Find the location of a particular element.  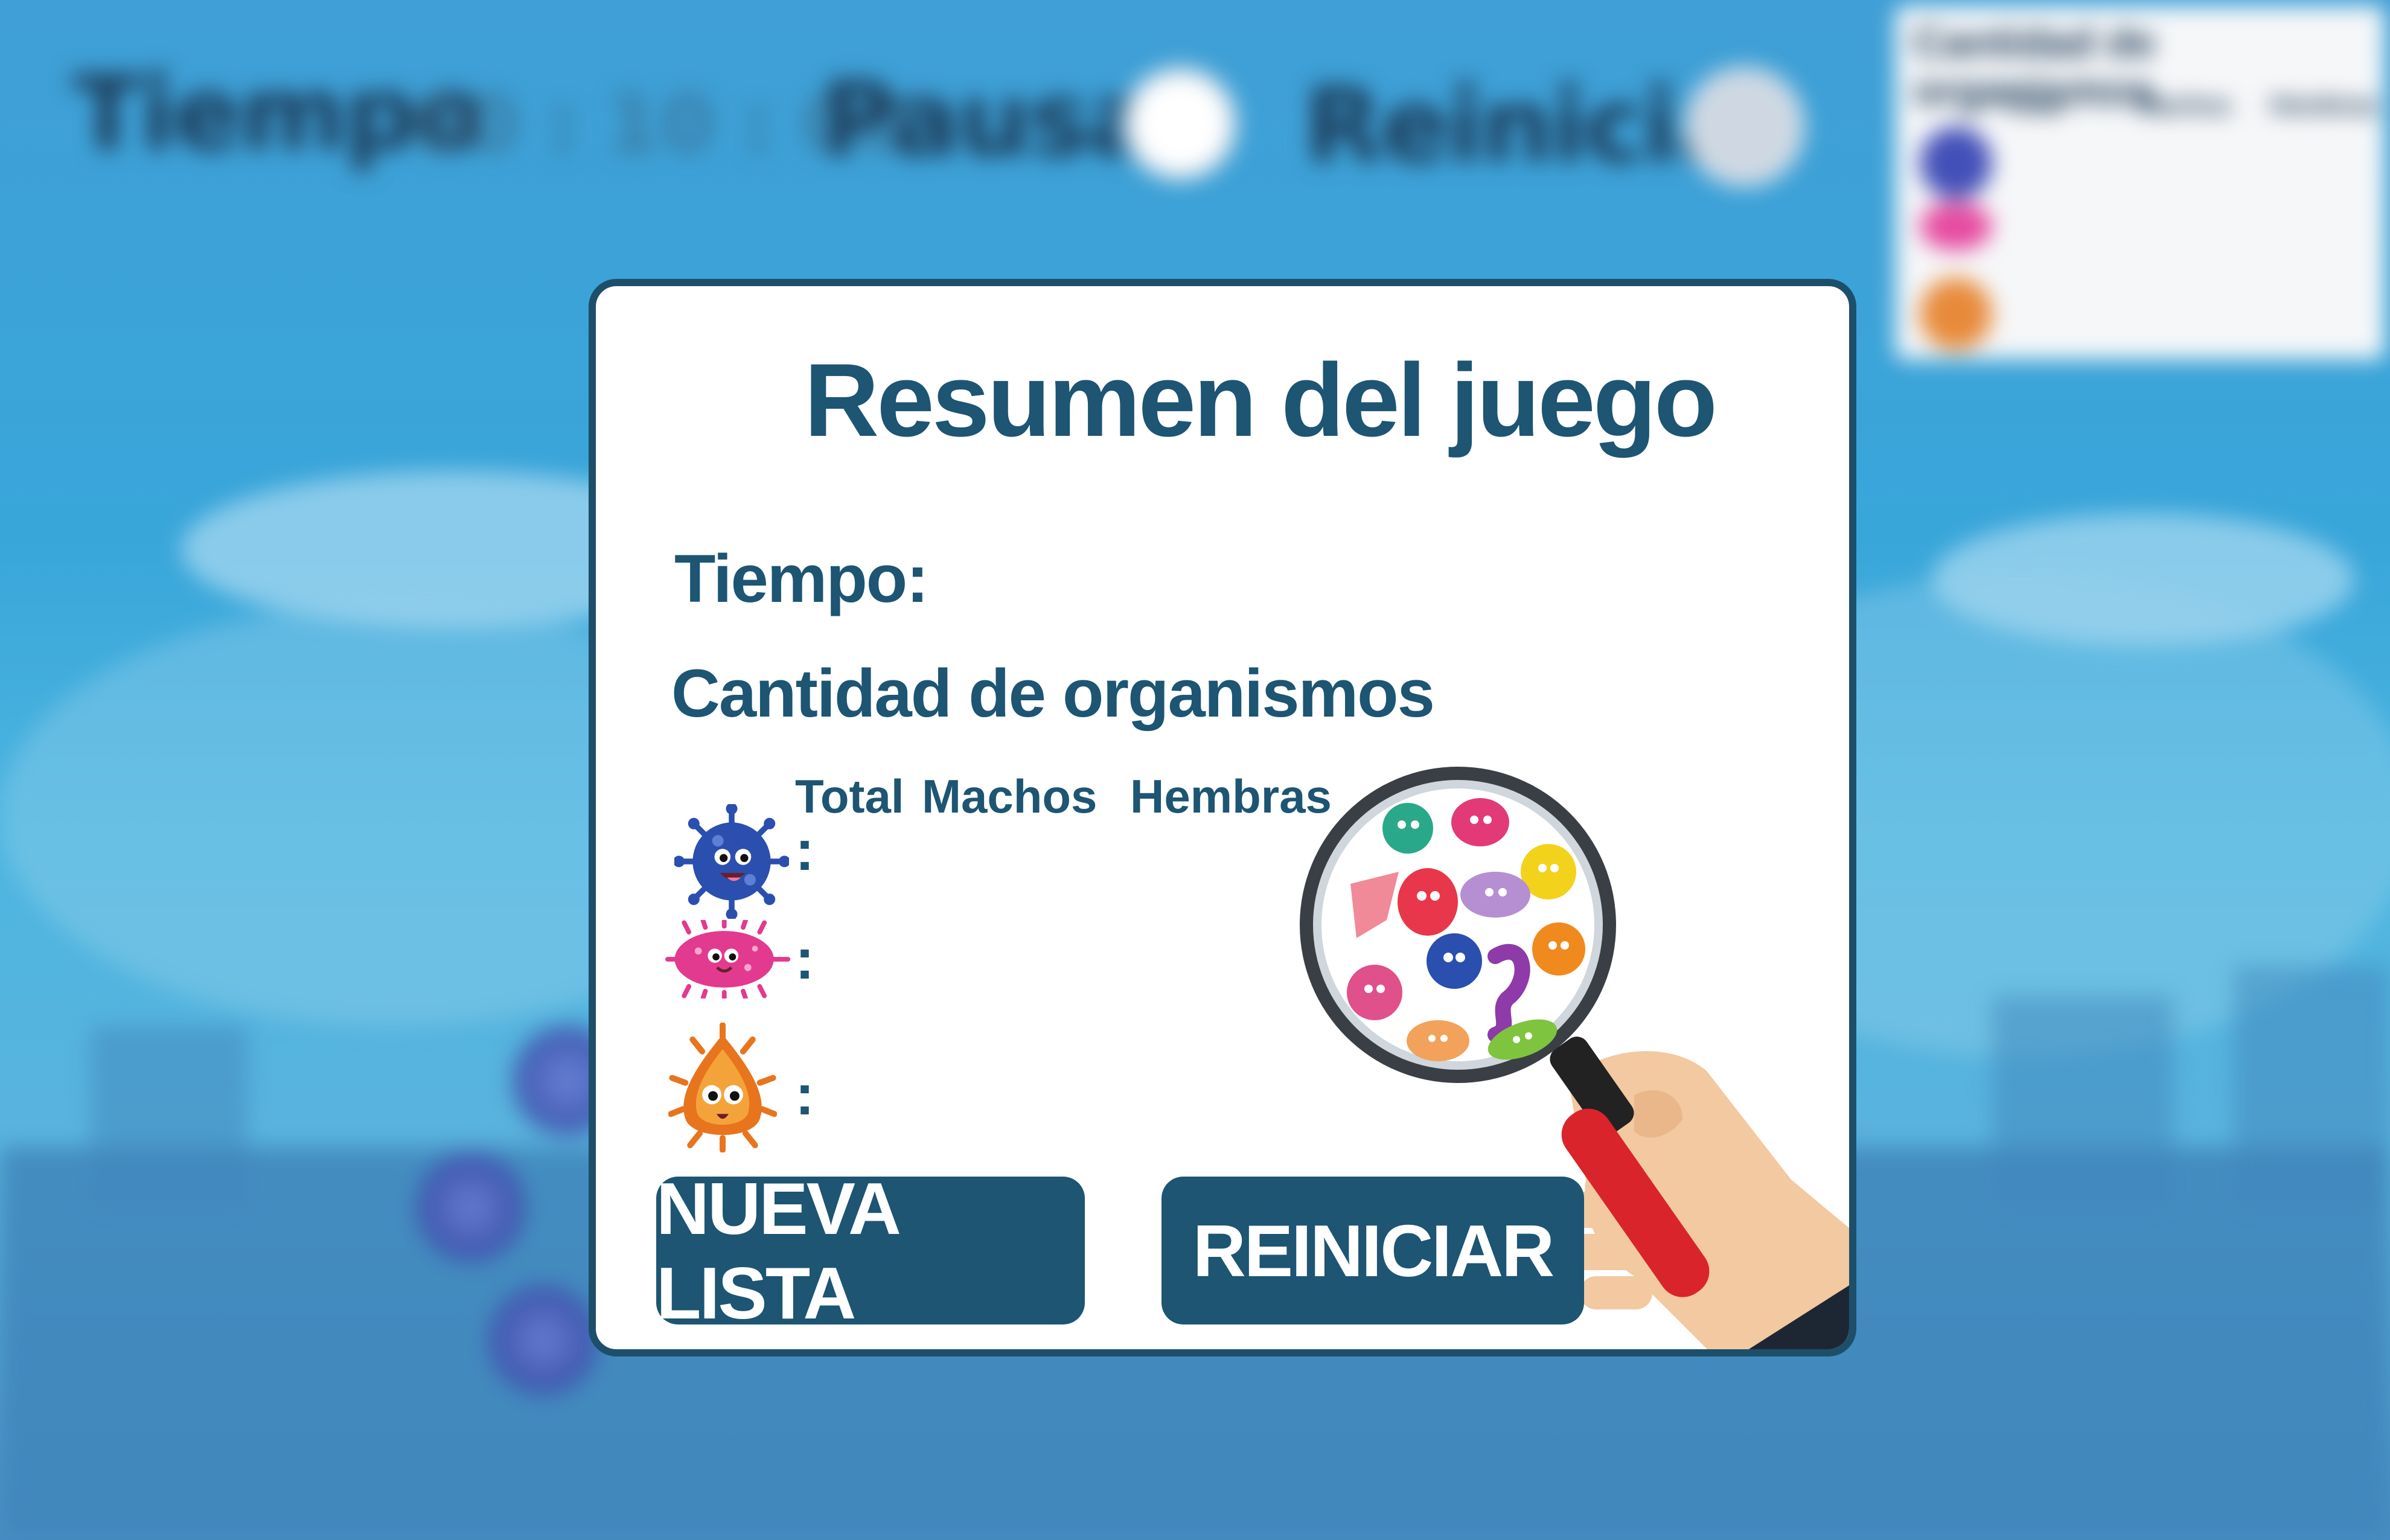

dialog-title: Resumen del juego is located at coordinates (1260, 400).